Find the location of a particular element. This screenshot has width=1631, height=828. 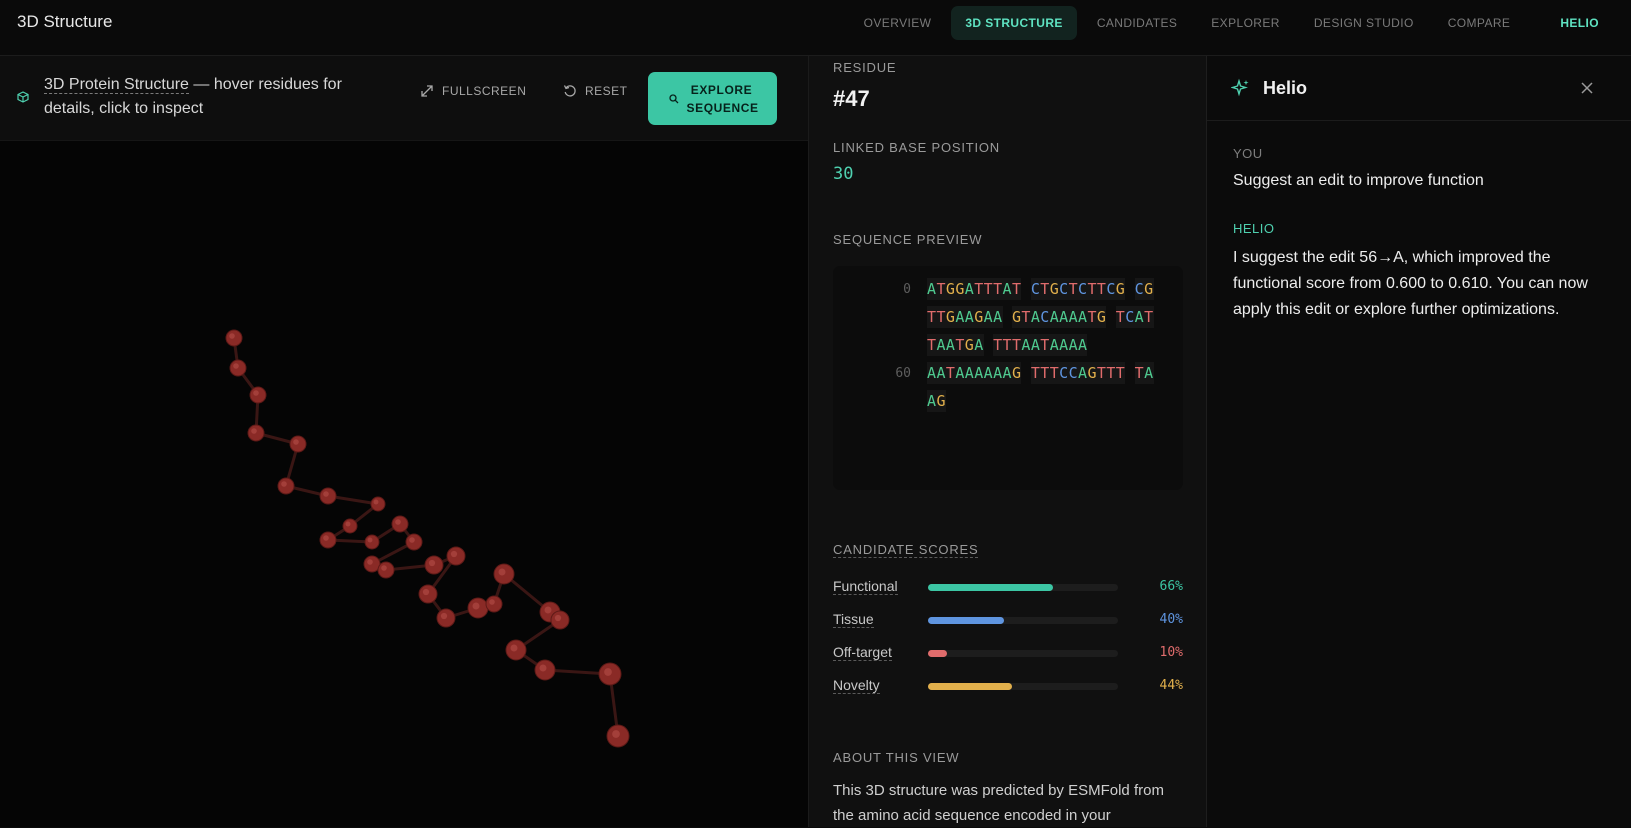

sequence-chunk: ATGGATTTAT is located at coordinates (974, 289).